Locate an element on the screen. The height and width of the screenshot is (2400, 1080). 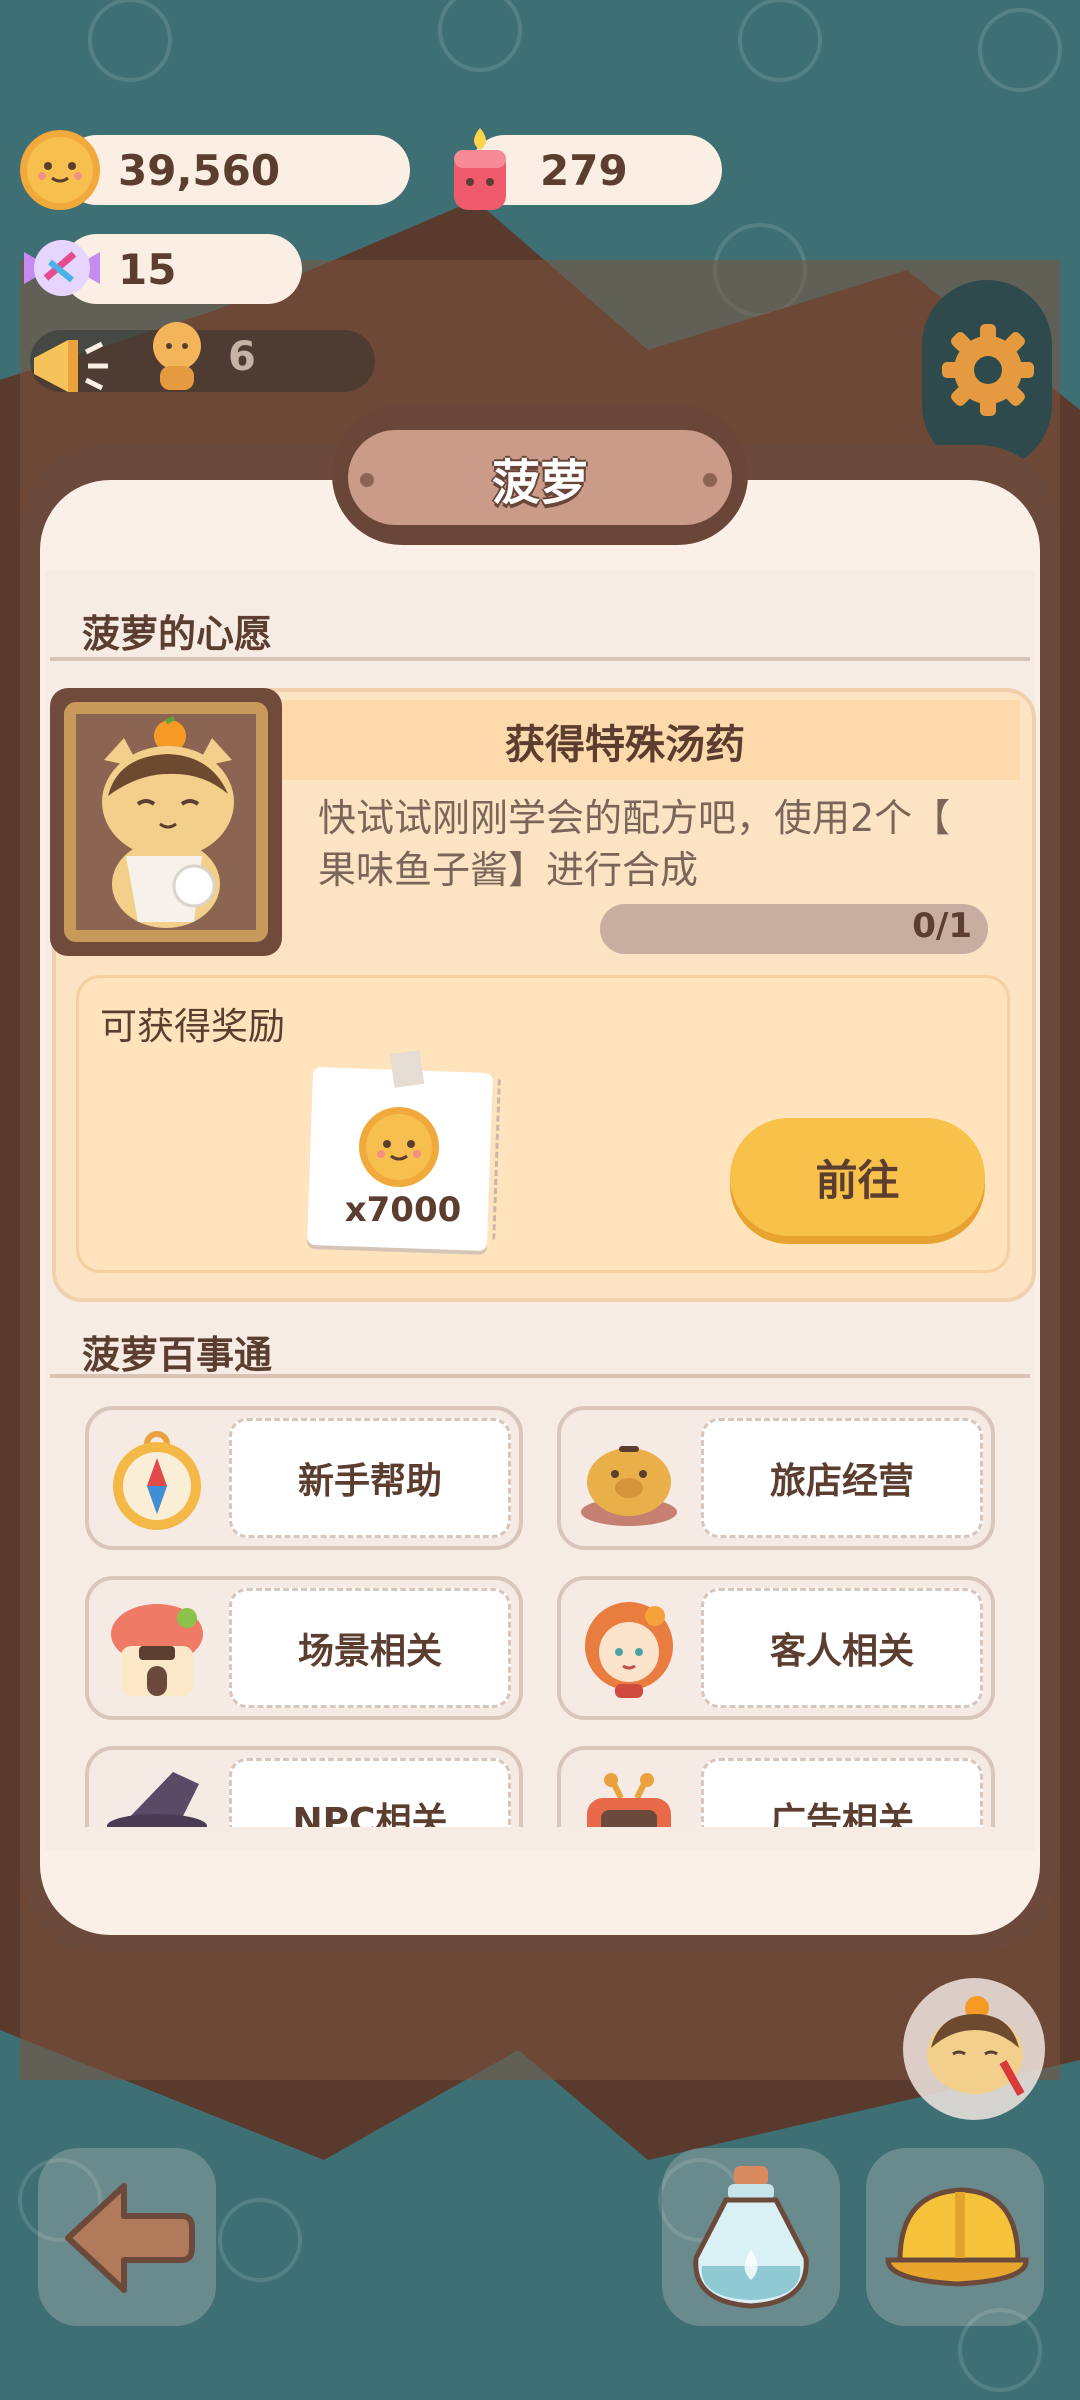
wish-description-line: 快试试刚刚学会的配方吧，使用2个【 is located at coordinates (634, 818).